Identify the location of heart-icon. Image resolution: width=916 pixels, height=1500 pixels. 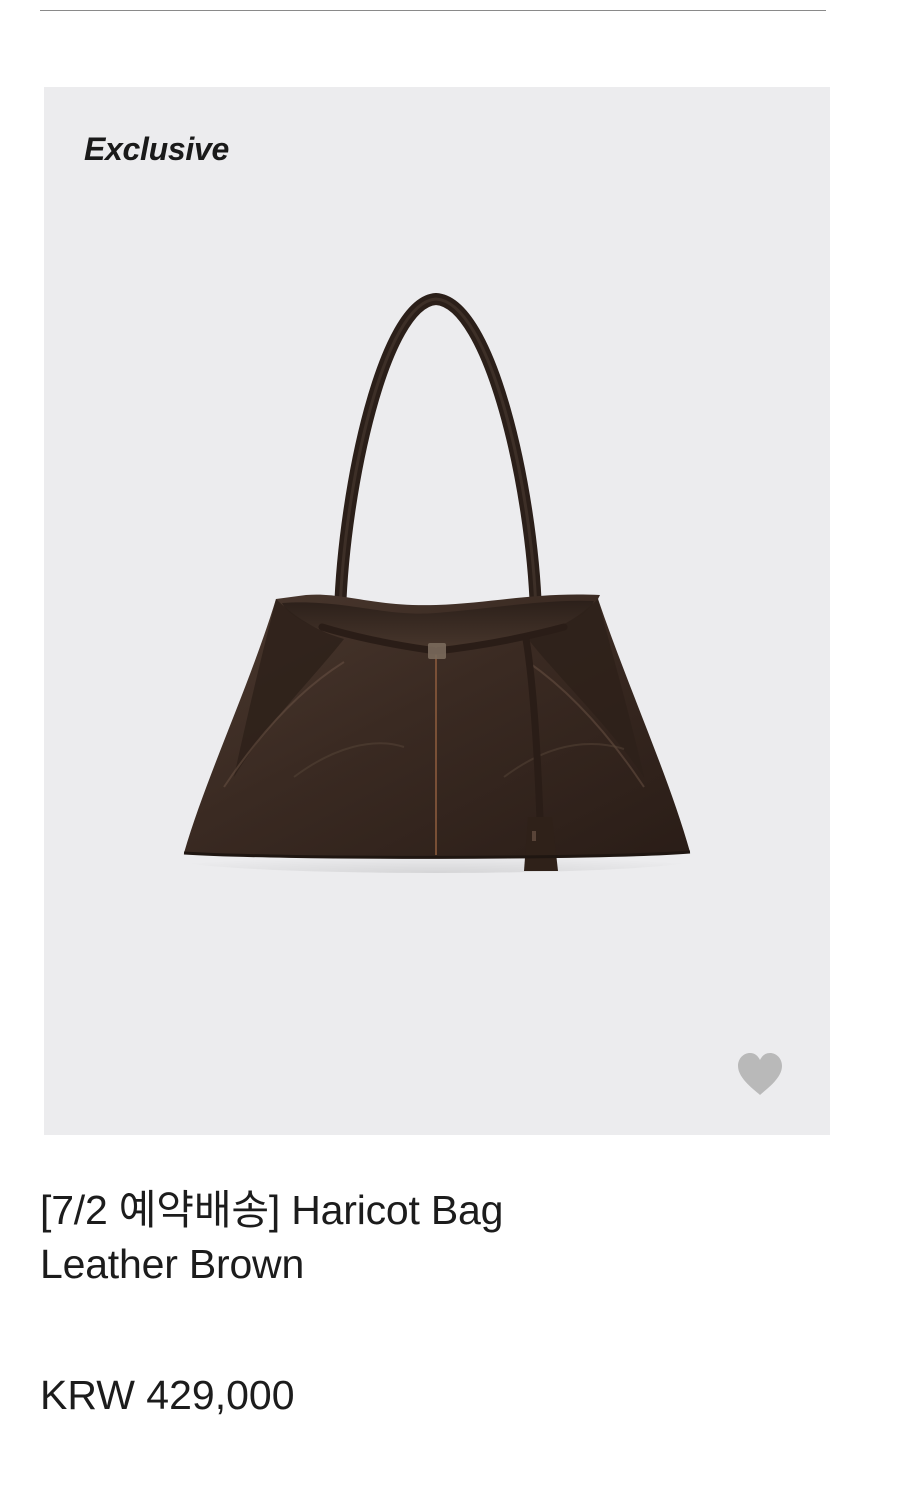
(760, 1074).